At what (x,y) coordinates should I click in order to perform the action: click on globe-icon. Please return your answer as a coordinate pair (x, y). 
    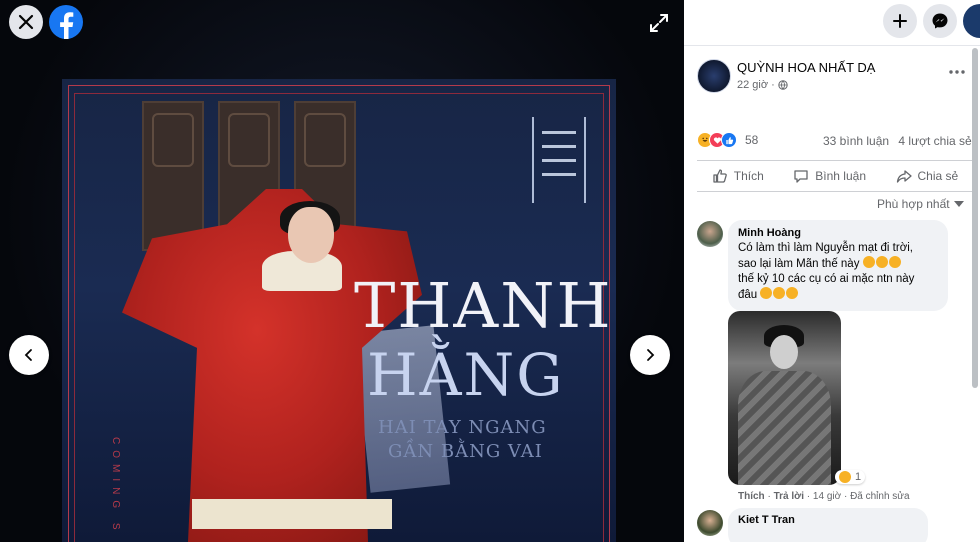
    Looking at the image, I should click on (783, 85).